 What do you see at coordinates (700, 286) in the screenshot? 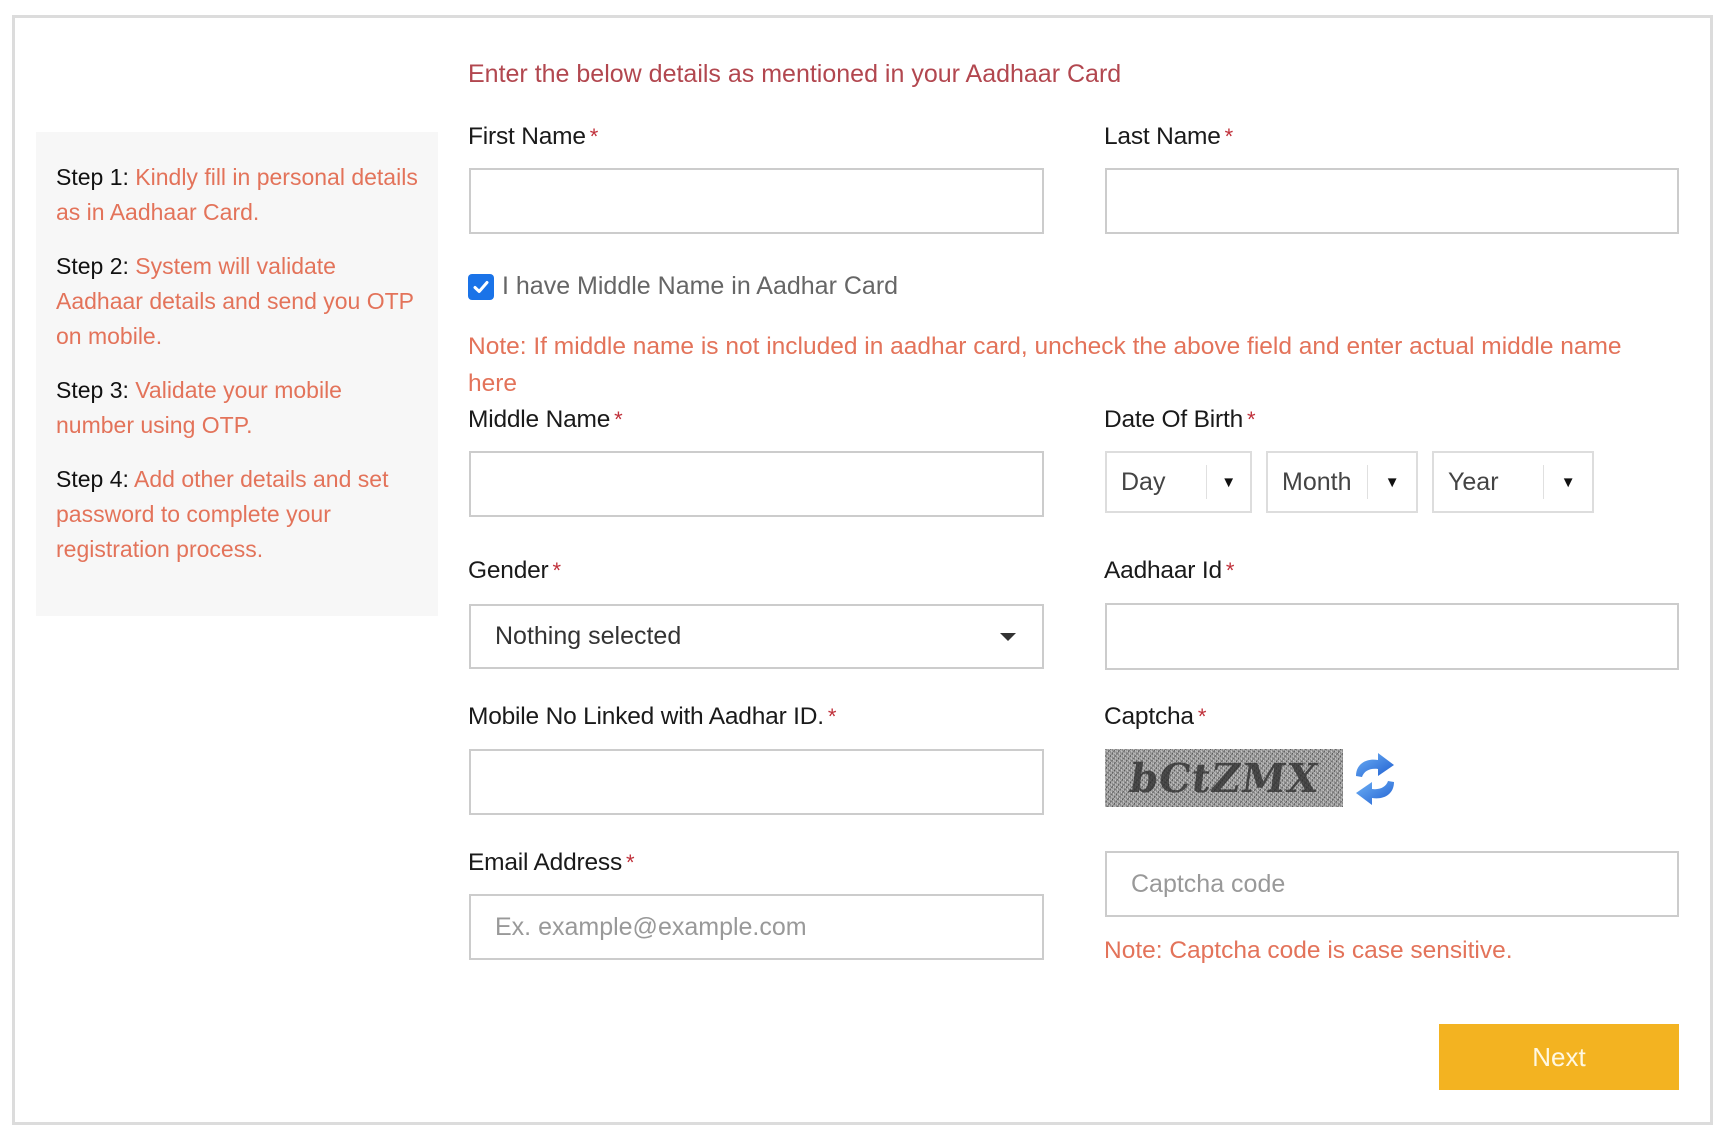
I see `middle-name-checkbox-label: I have Middle Name in Aadhar Card` at bounding box center [700, 286].